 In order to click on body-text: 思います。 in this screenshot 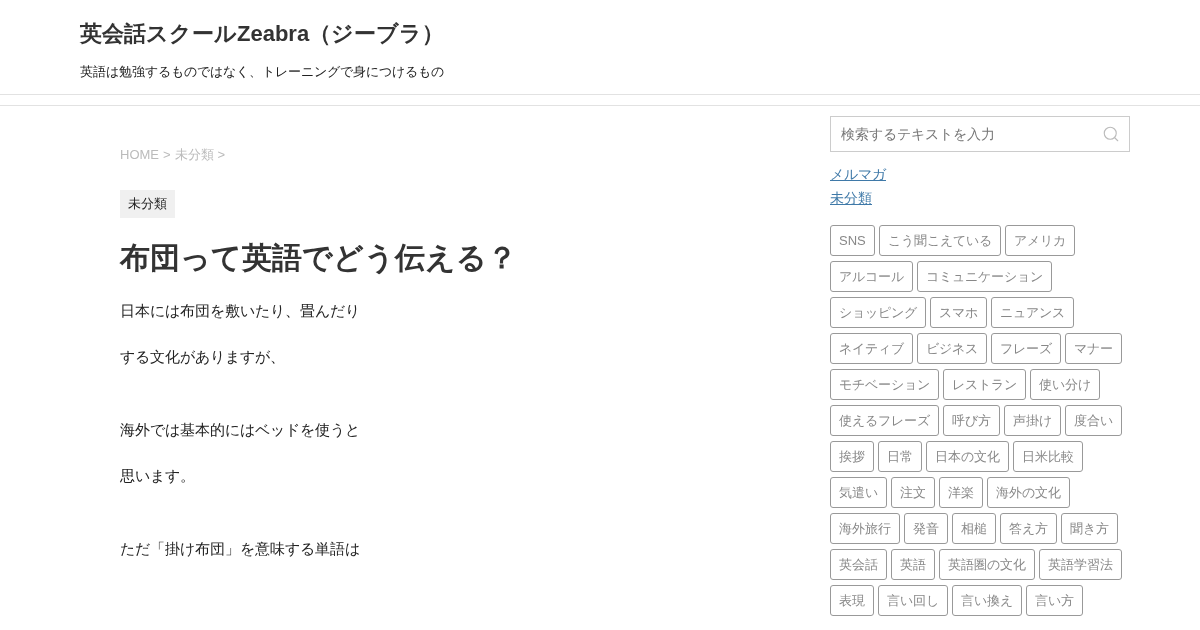, I will do `click(157, 476)`.